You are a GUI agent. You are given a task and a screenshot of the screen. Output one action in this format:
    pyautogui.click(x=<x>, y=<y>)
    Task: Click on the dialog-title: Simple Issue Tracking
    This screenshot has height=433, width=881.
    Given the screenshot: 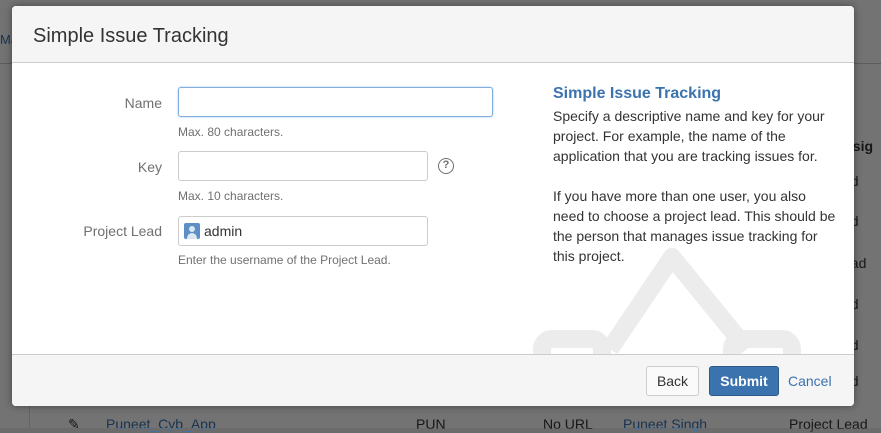 What is the action you would take?
    pyautogui.click(x=131, y=36)
    